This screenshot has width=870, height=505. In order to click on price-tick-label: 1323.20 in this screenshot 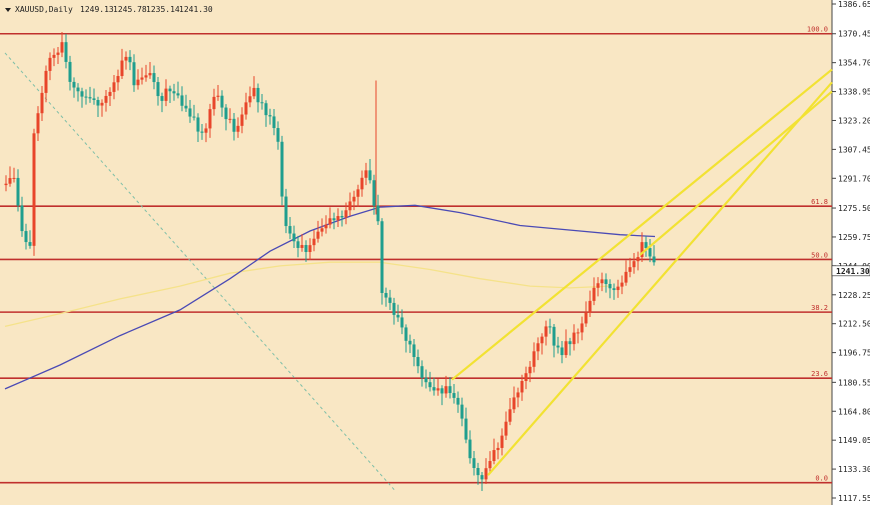, I will do `click(854, 120)`.